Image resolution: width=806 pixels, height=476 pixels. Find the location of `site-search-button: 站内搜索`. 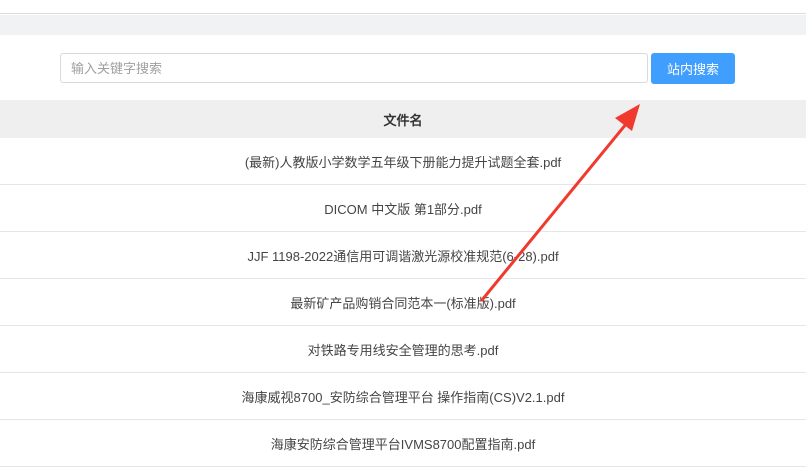

site-search-button: 站内搜索 is located at coordinates (693, 68).